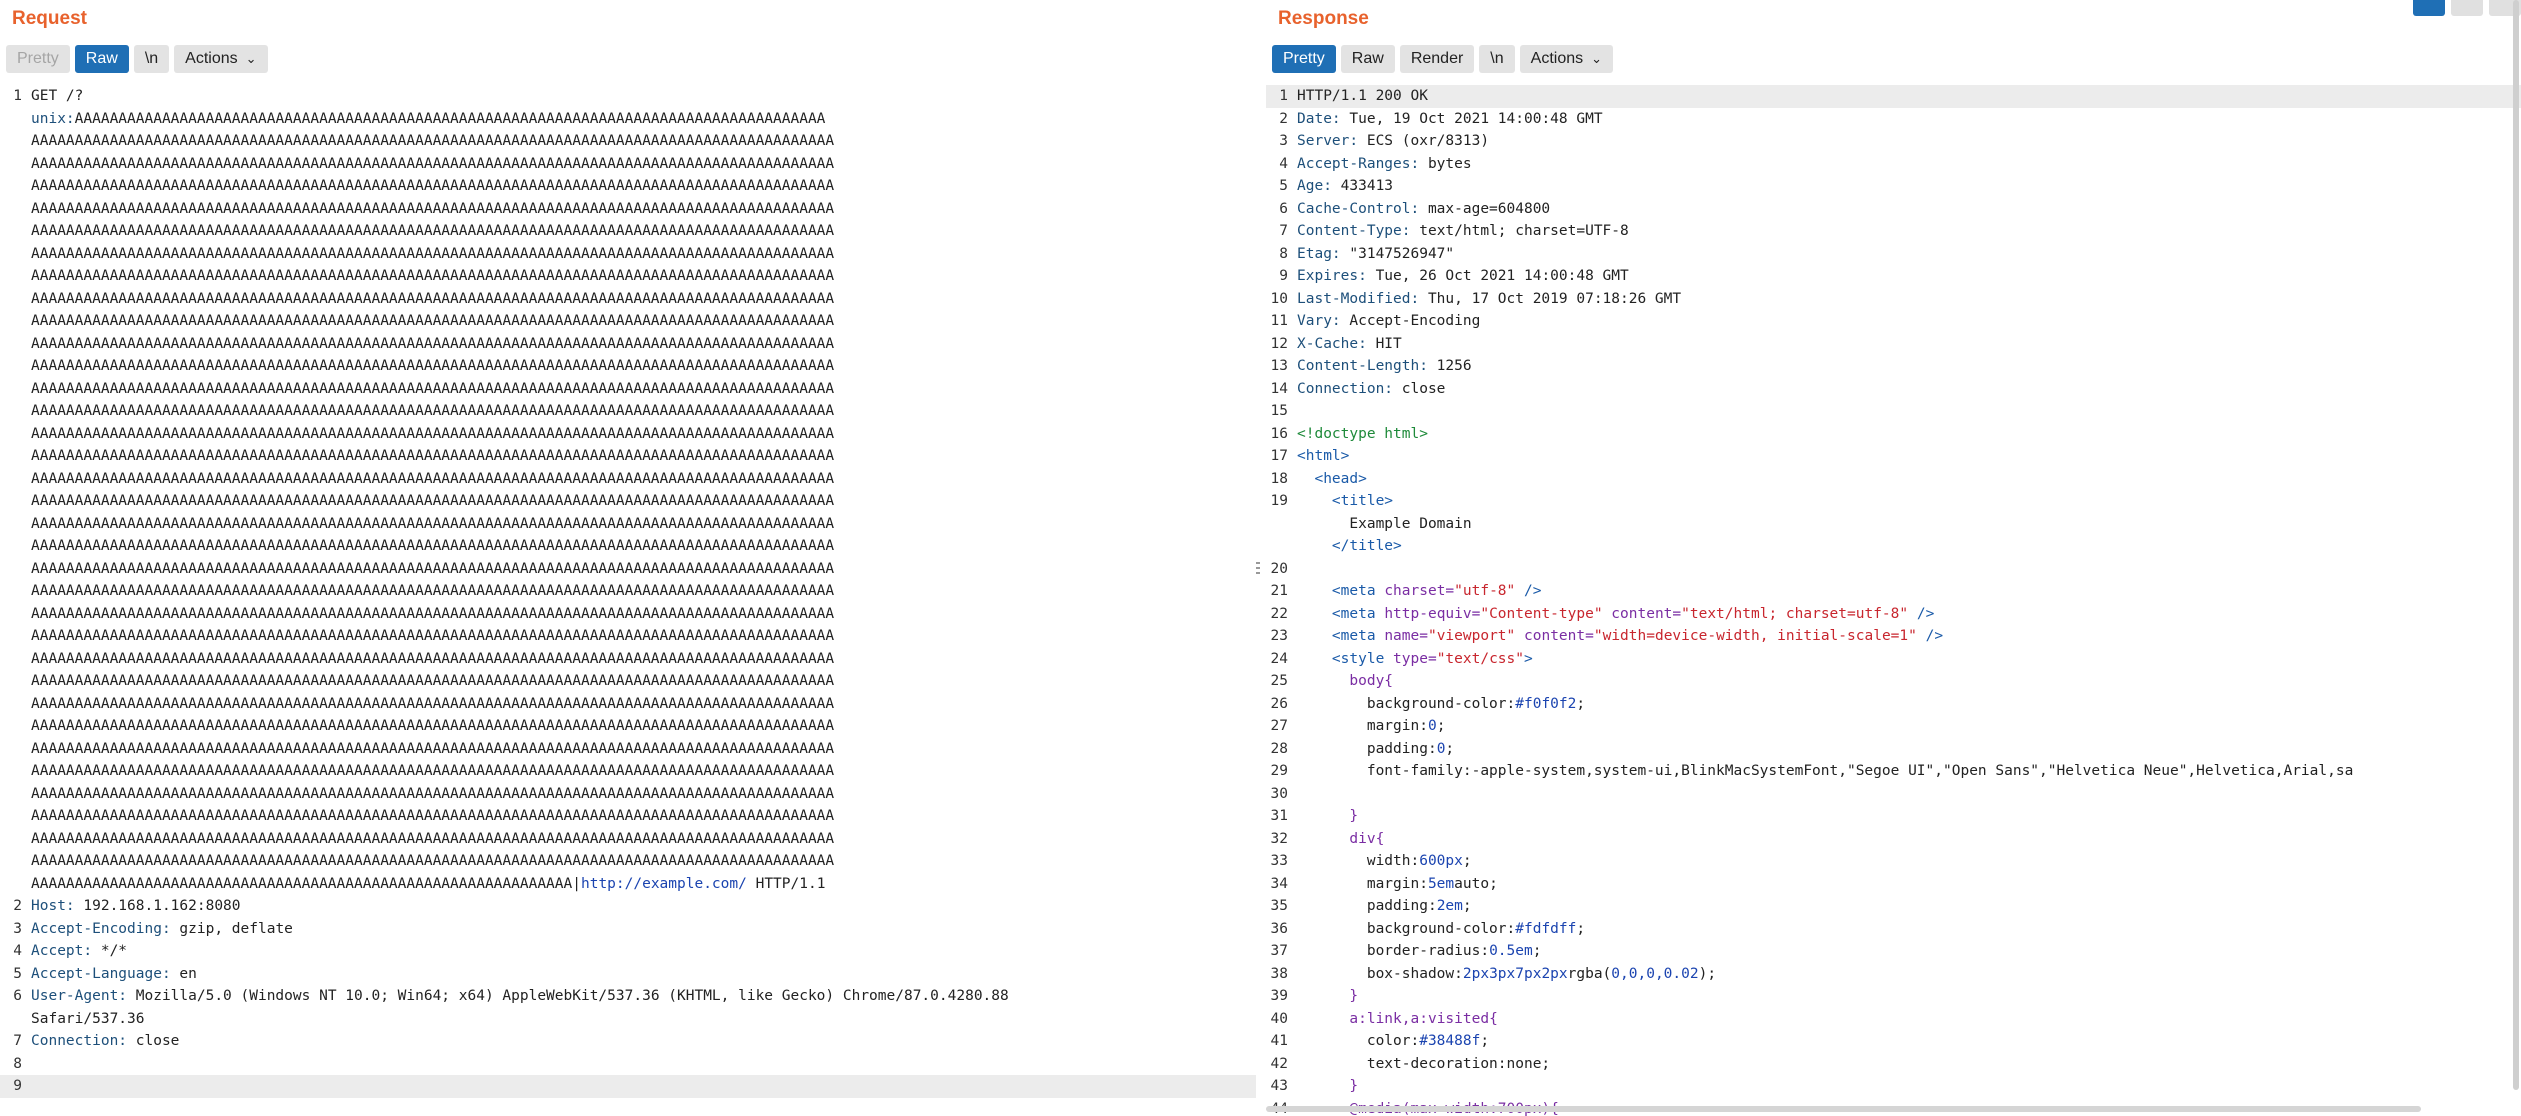 This screenshot has height=1116, width=2521. What do you see at coordinates (1893, 209) in the screenshot?
I see `response-line: 6 Cache-Control: max-age=604800` at bounding box center [1893, 209].